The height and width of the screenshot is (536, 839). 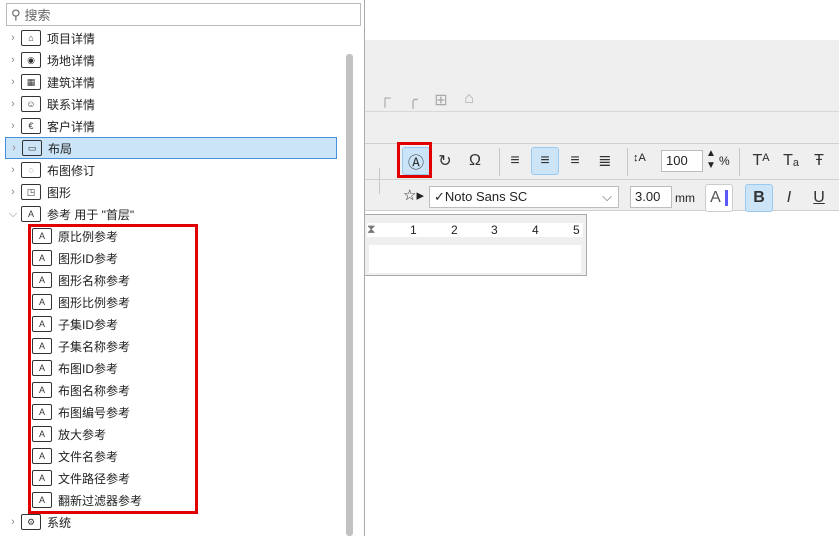 What do you see at coordinates (414, 160) in the screenshot?
I see `highlight-box-toolbar` at bounding box center [414, 160].